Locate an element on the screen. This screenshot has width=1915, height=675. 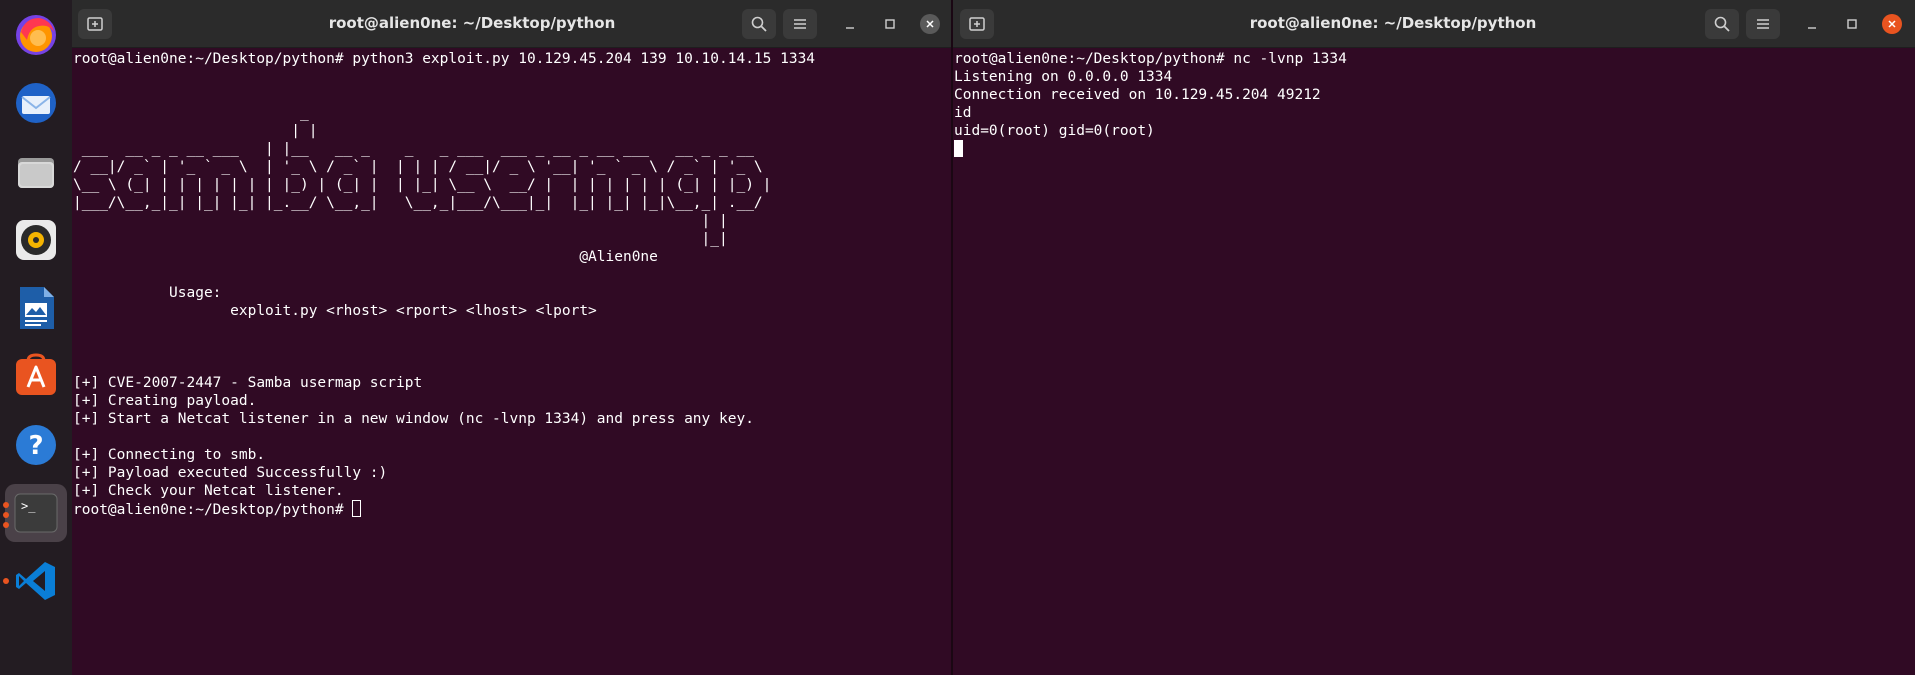
terminal-line: [+] CVE-2007-2447 - Samba usermap script is located at coordinates (248, 383).